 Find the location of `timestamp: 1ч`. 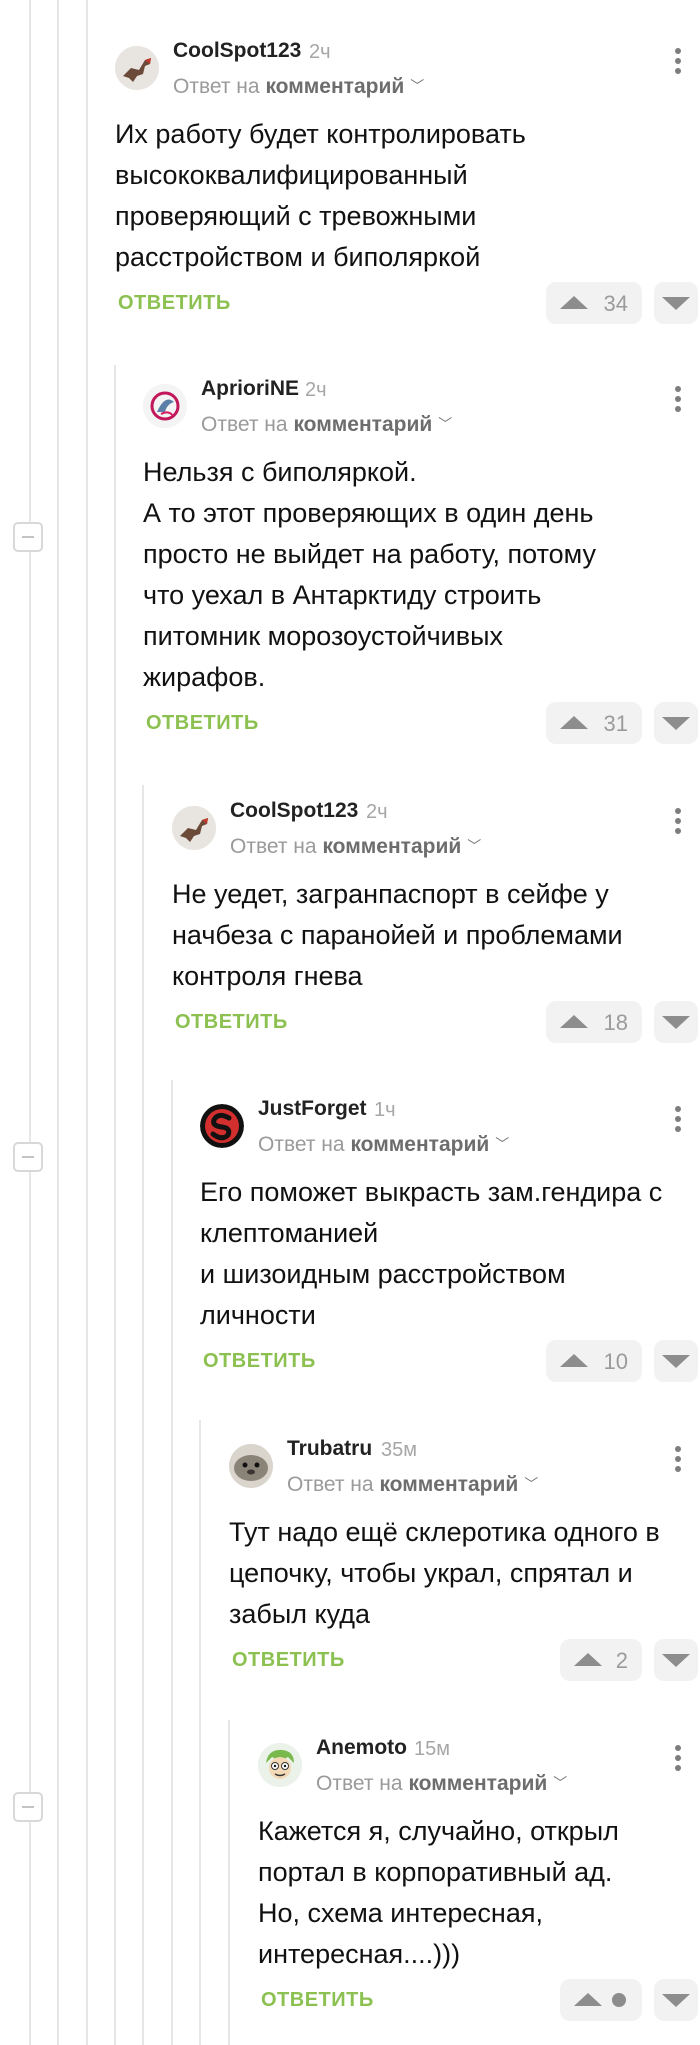

timestamp: 1ч is located at coordinates (385, 1110).